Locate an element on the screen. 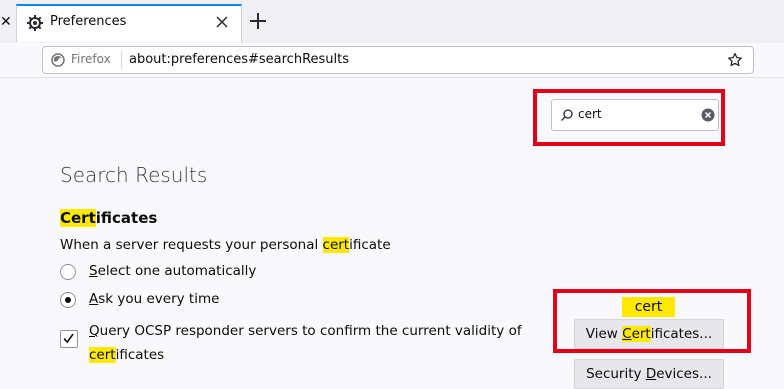 The width and height of the screenshot is (784, 389). radio-button-checked is located at coordinates (68, 300).